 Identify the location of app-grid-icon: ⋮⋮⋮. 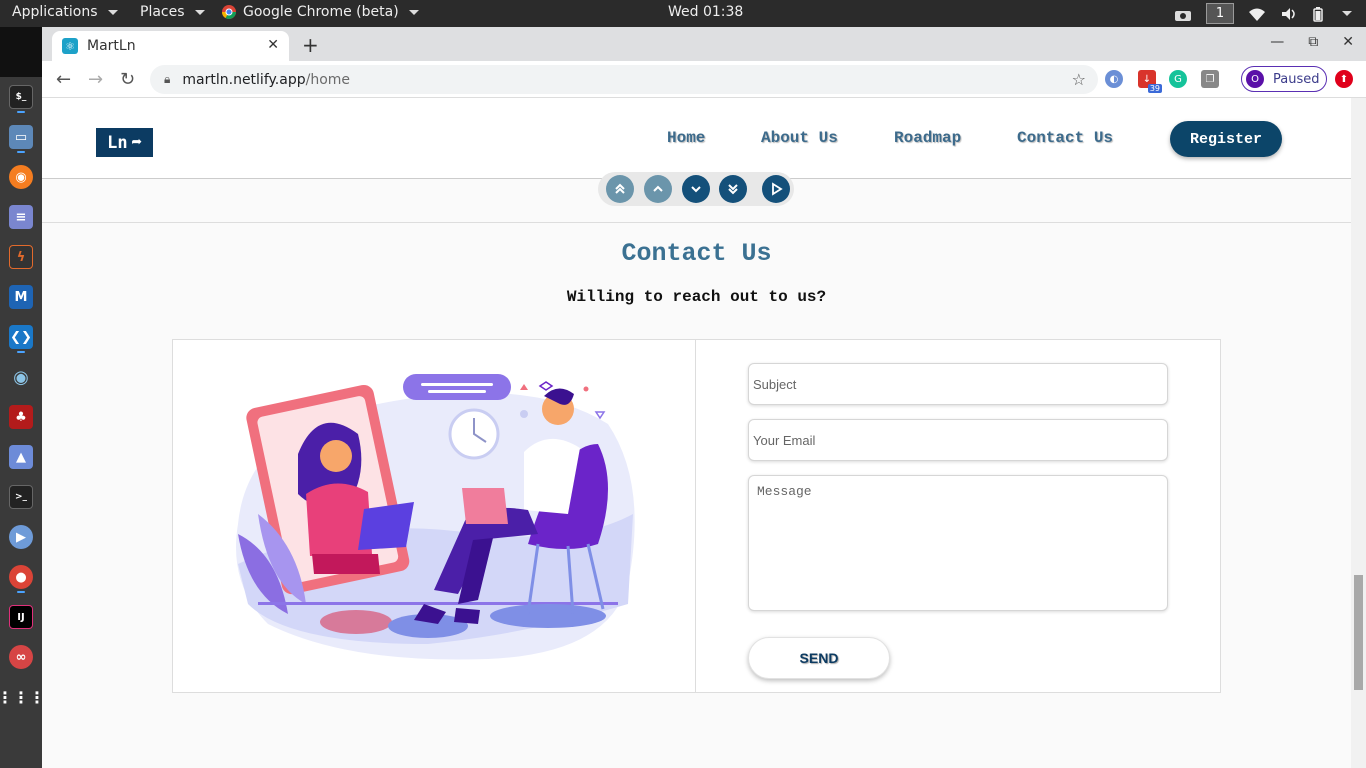
(22, 697).